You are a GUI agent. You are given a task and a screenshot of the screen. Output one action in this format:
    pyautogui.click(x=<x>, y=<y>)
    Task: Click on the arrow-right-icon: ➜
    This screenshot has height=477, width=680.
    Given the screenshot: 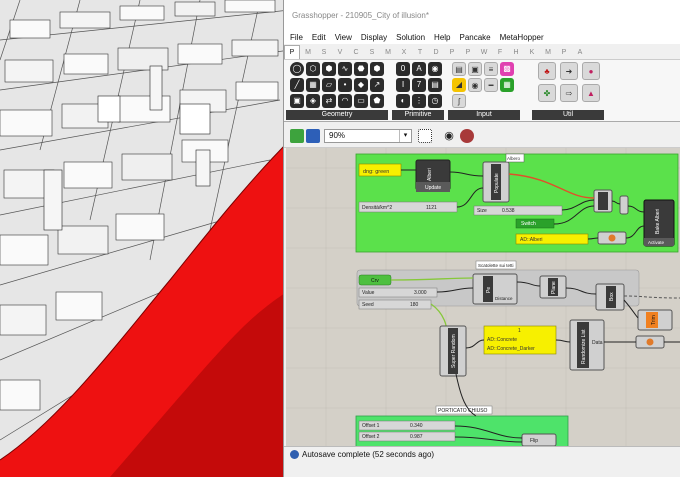 What is the action you would take?
    pyautogui.click(x=569, y=71)
    